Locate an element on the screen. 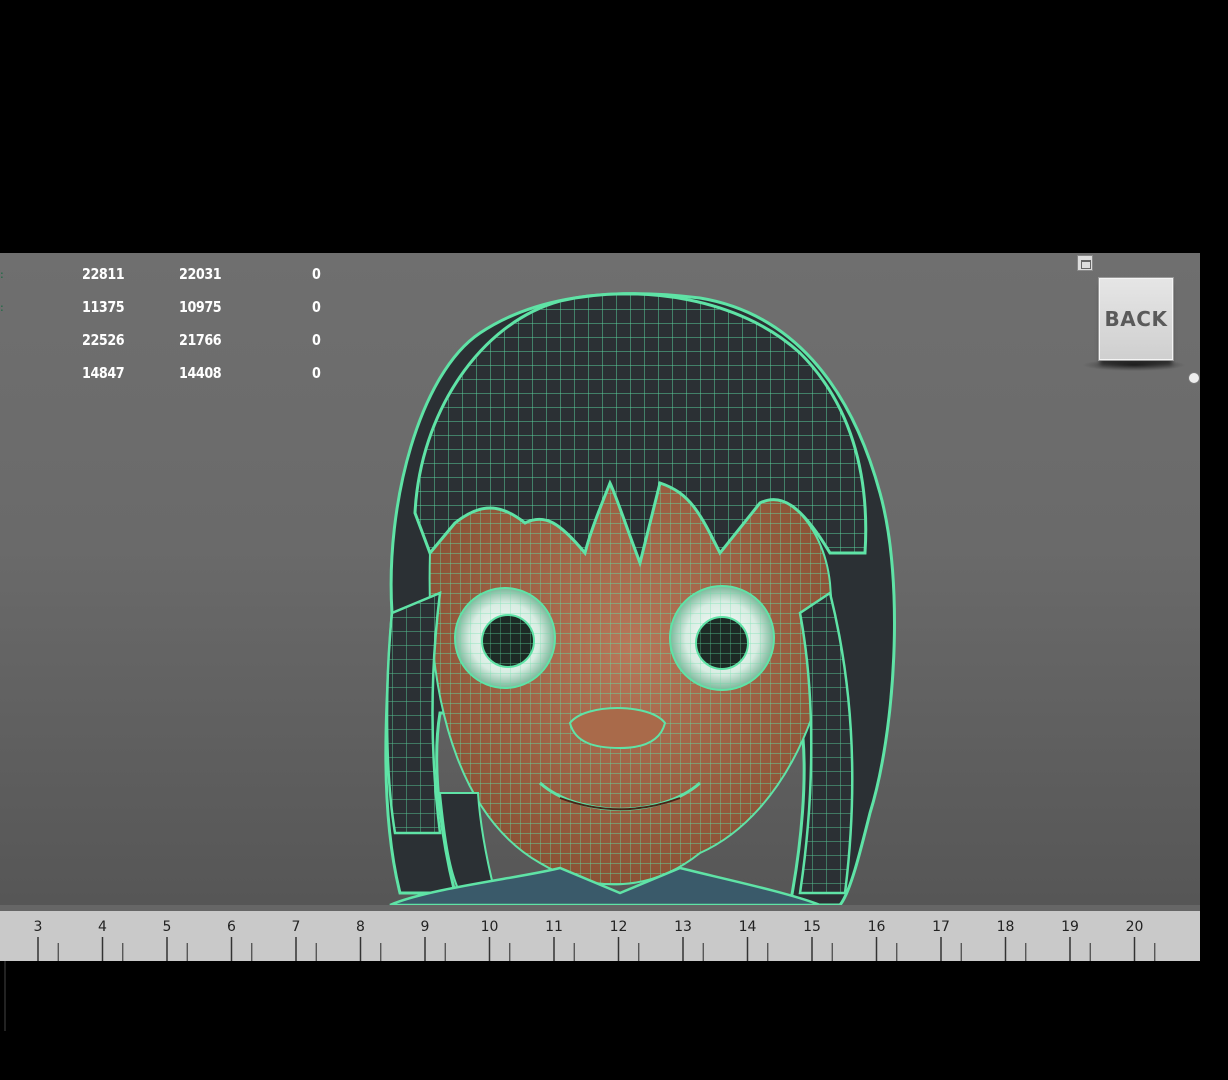 This screenshot has width=1228, height=1080. hud-value: 21766 is located at coordinates (200, 340).